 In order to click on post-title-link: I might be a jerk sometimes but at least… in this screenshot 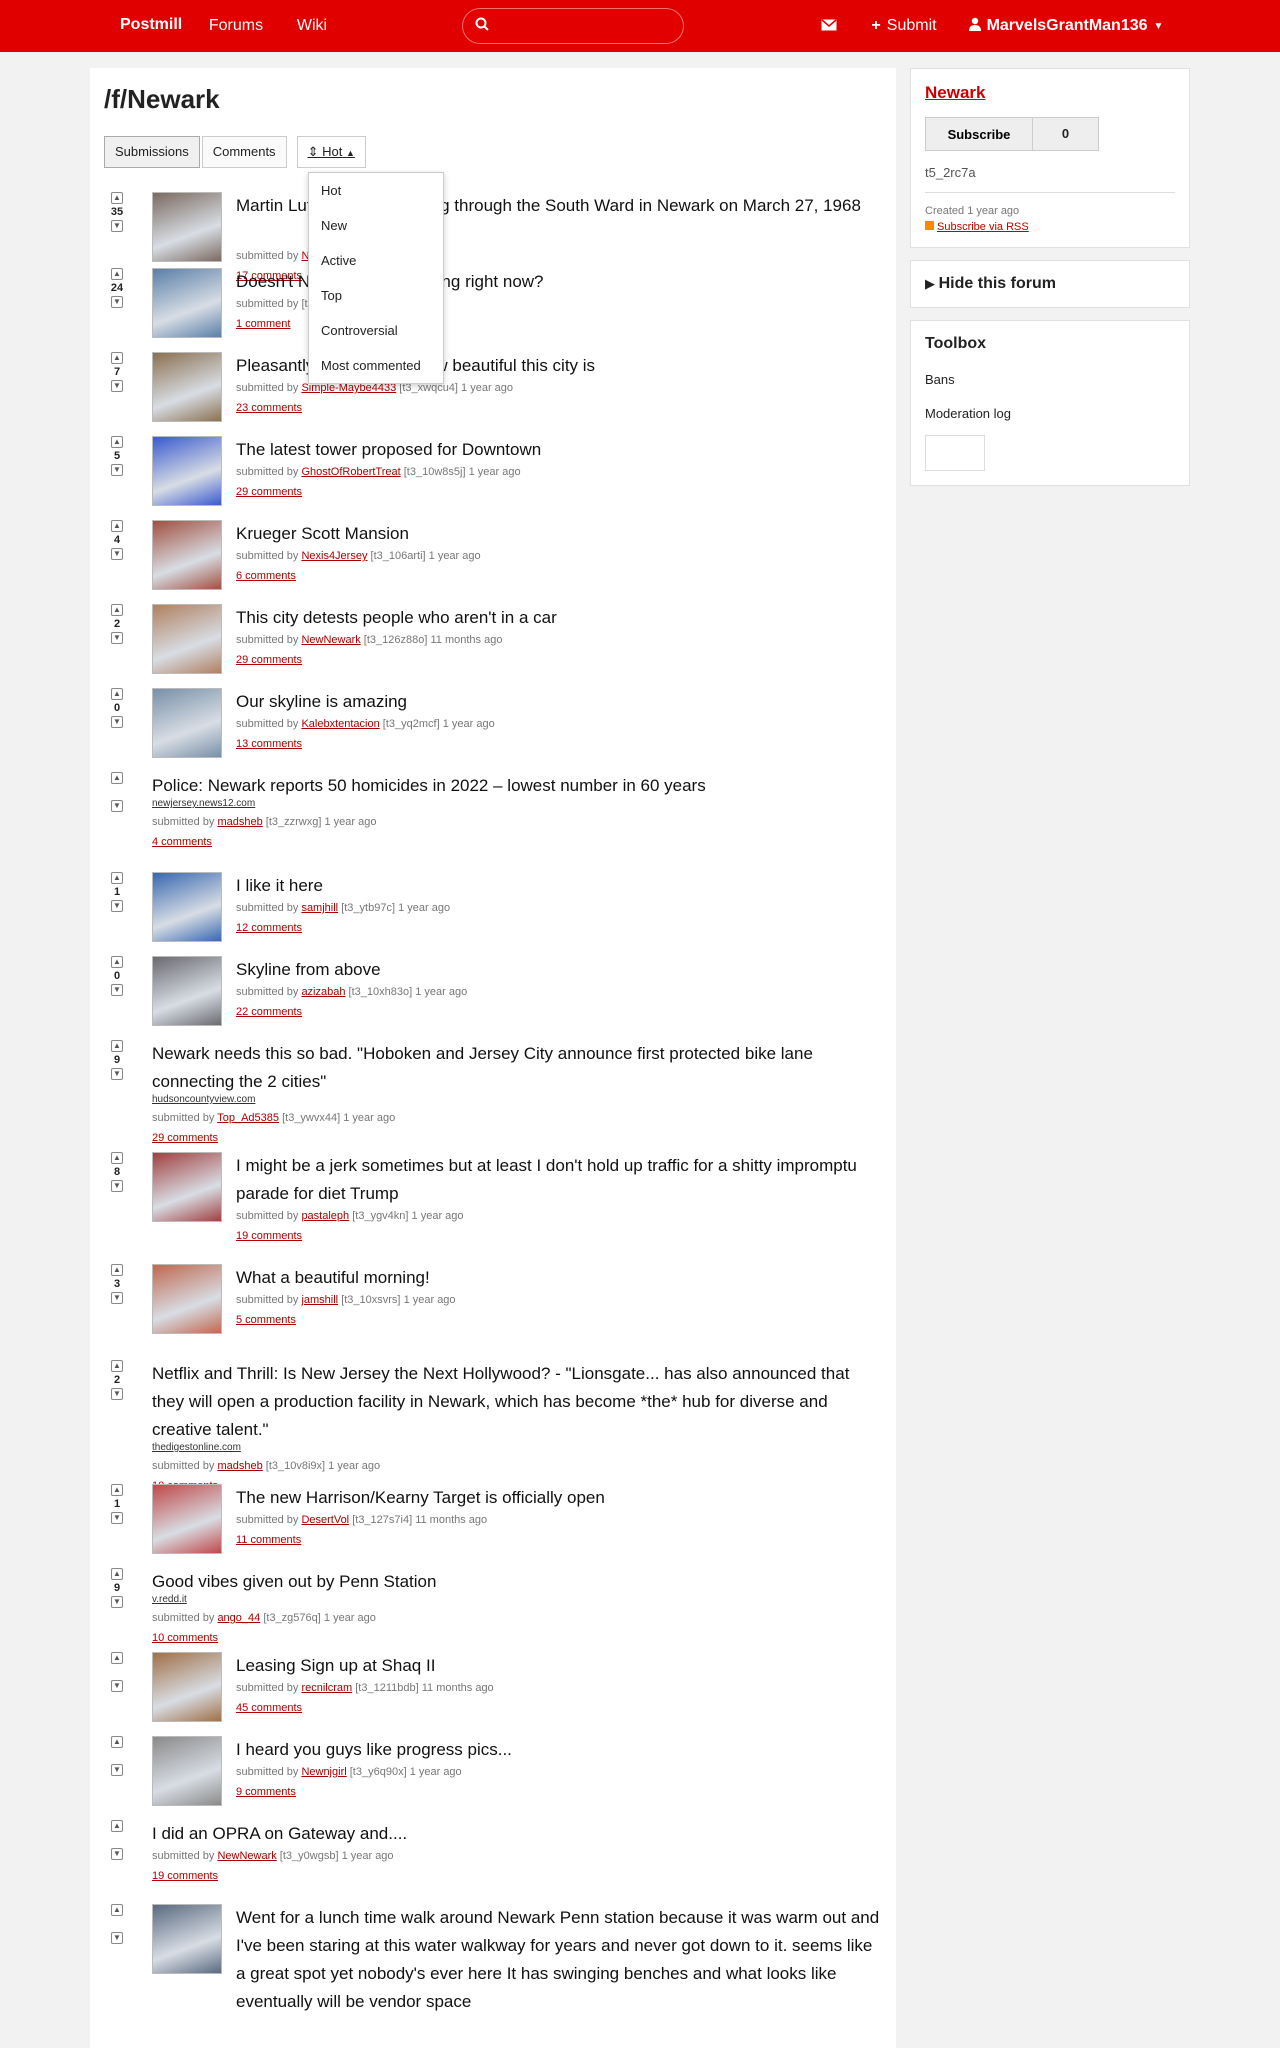, I will do `click(559, 1180)`.